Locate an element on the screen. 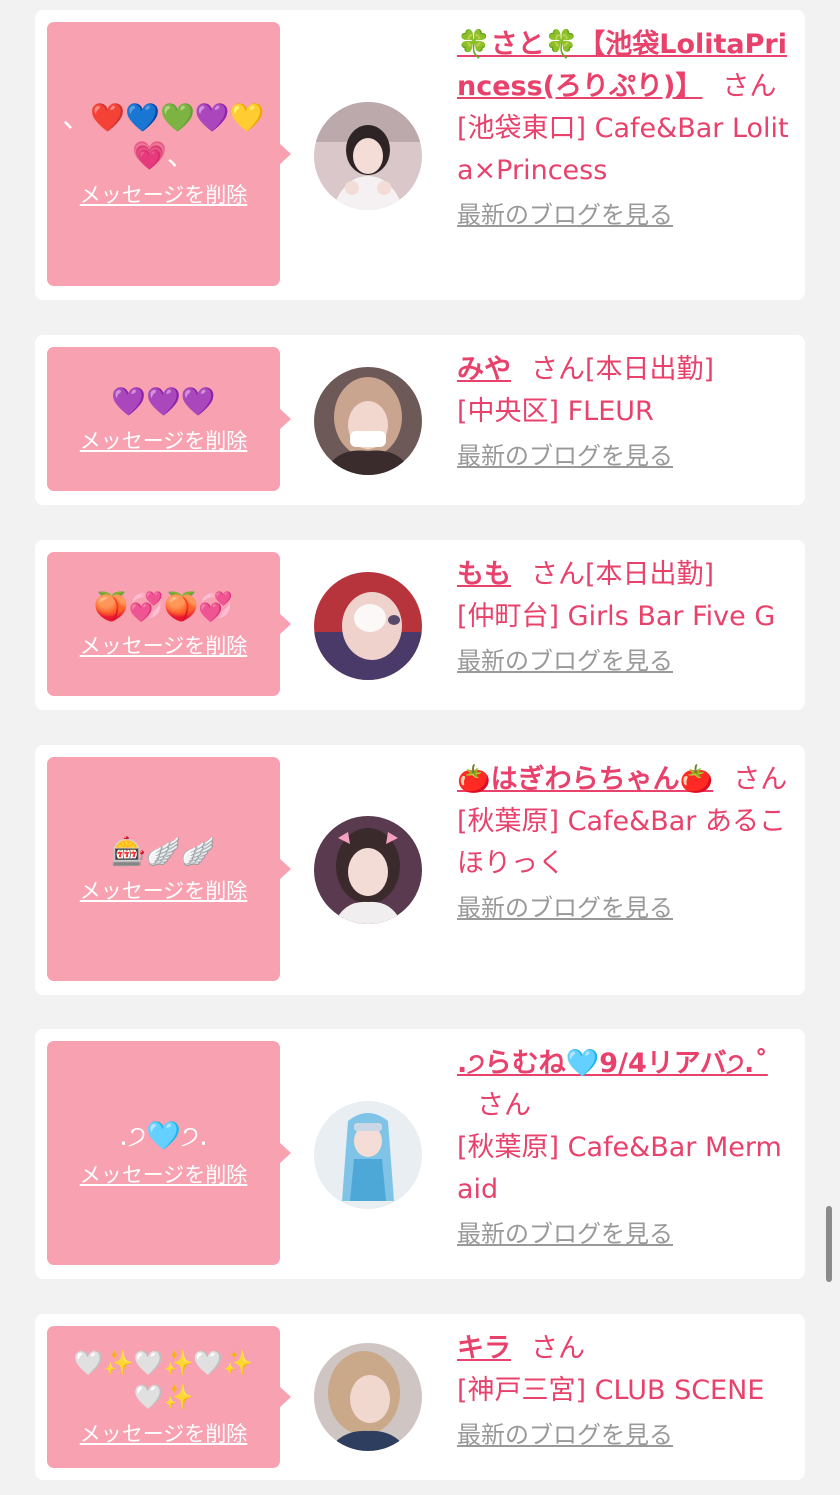 Image resolution: width=840 pixels, height=1495 pixels. message-bubble: 💜💜💜 メッセージを削除 is located at coordinates (169, 419).